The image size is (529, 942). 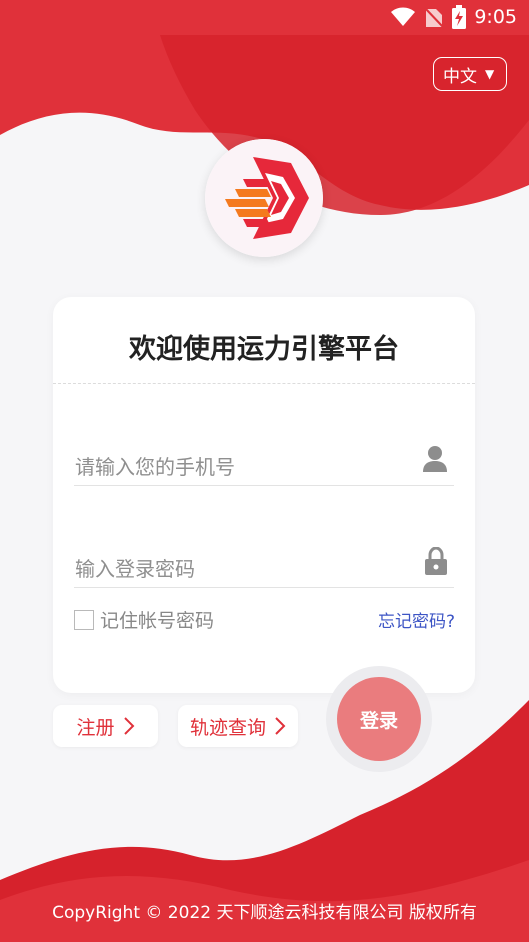 I want to click on card-title: 欢迎使用运力引擎平台, so click(x=264, y=349).